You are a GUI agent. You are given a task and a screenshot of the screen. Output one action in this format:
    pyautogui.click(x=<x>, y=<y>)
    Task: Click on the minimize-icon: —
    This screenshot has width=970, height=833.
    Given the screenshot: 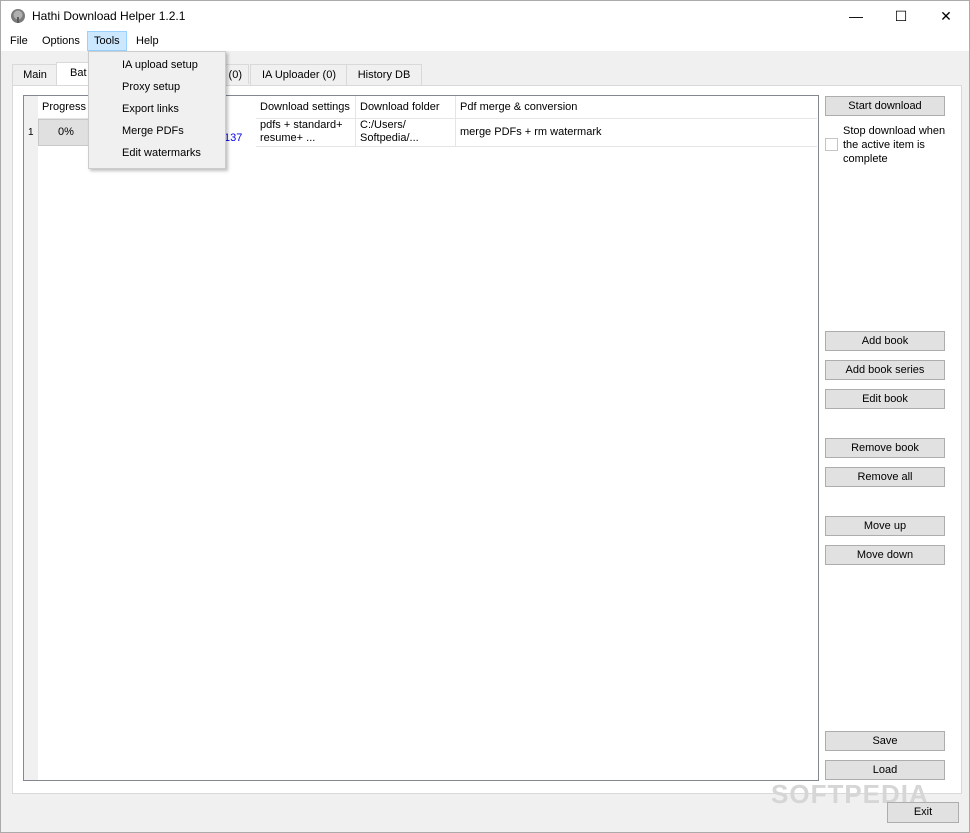 What is the action you would take?
    pyautogui.click(x=856, y=16)
    